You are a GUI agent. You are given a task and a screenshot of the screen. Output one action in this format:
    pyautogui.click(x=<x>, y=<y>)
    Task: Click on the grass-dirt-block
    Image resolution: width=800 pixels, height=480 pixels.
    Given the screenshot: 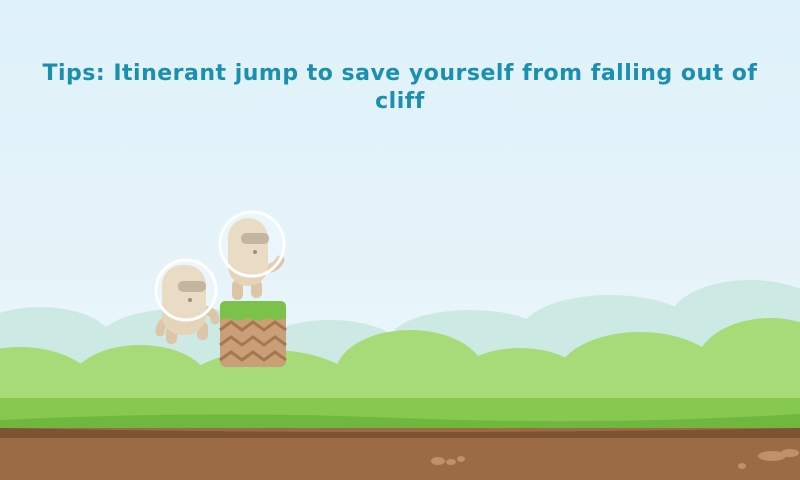 What is the action you would take?
    pyautogui.click(x=253, y=334)
    